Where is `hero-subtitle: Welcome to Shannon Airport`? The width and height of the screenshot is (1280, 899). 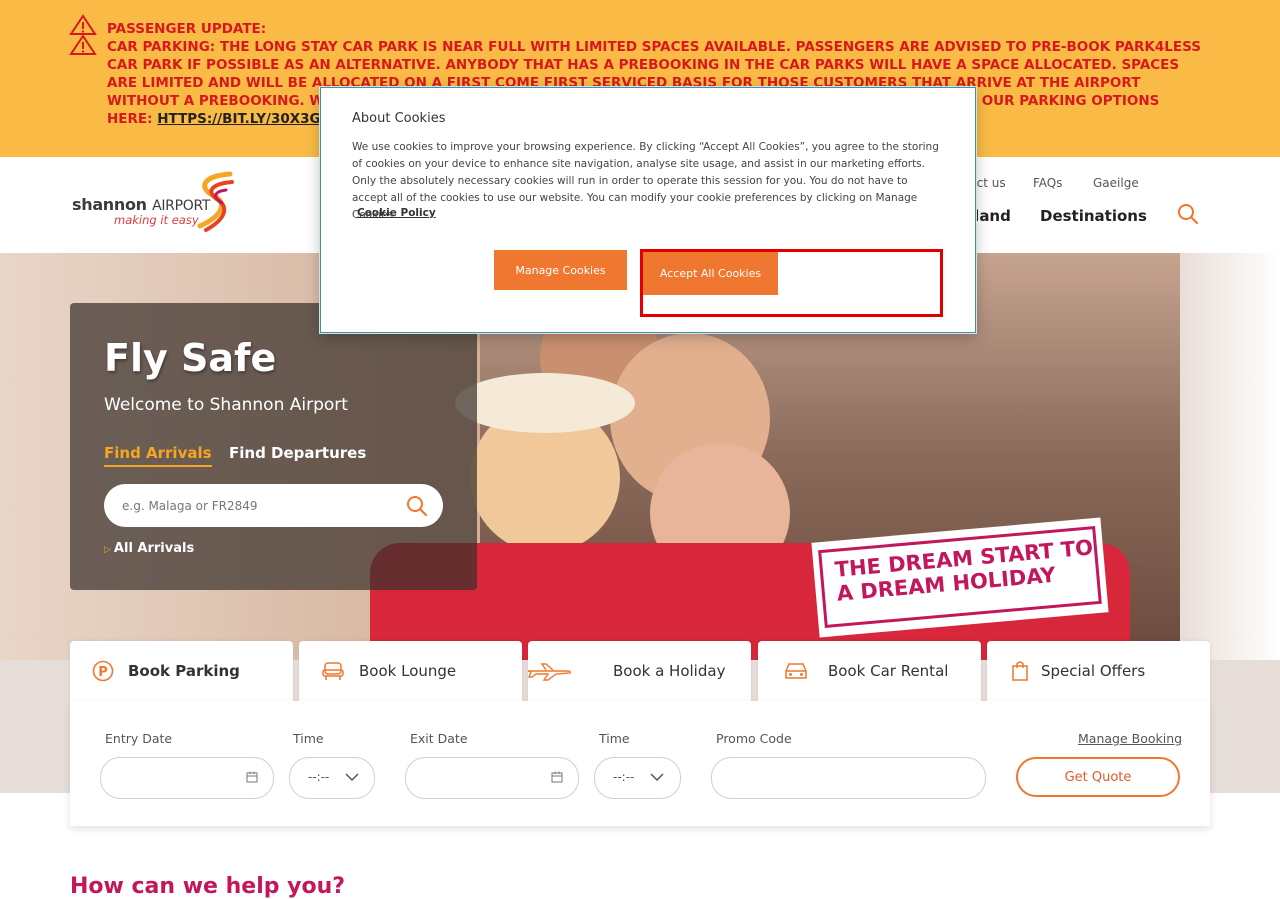
hero-subtitle: Welcome to Shannon Airport is located at coordinates (226, 405).